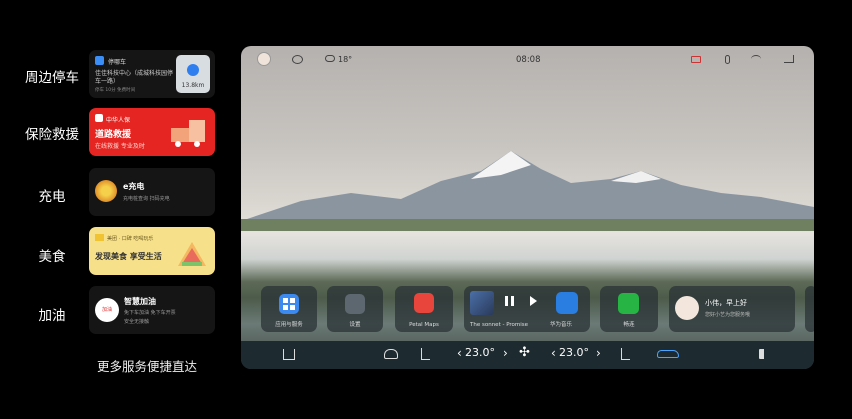 This screenshot has height=419, width=852. Describe the element at coordinates (789, 59) in the screenshot. I see `signal-icon` at that location.